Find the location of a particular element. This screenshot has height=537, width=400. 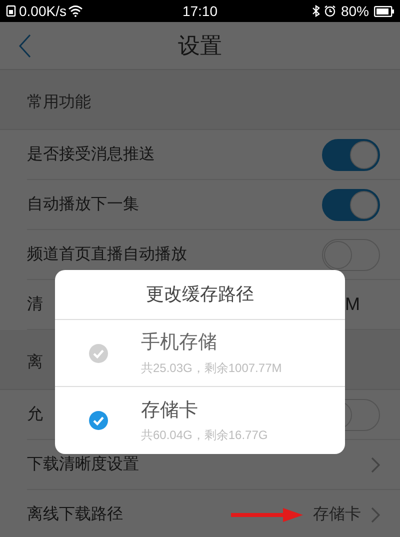

dialog-title: 更改缓存路径 is located at coordinates (200, 294).